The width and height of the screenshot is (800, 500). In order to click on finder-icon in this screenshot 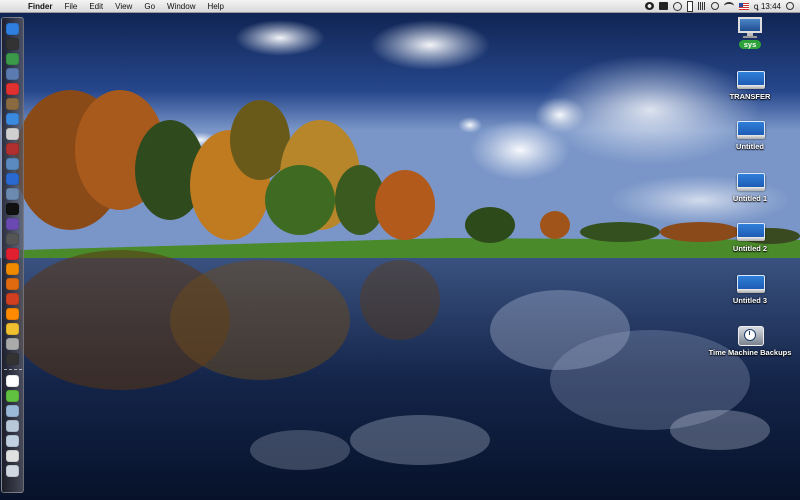, I will do `click(12, 28)`.